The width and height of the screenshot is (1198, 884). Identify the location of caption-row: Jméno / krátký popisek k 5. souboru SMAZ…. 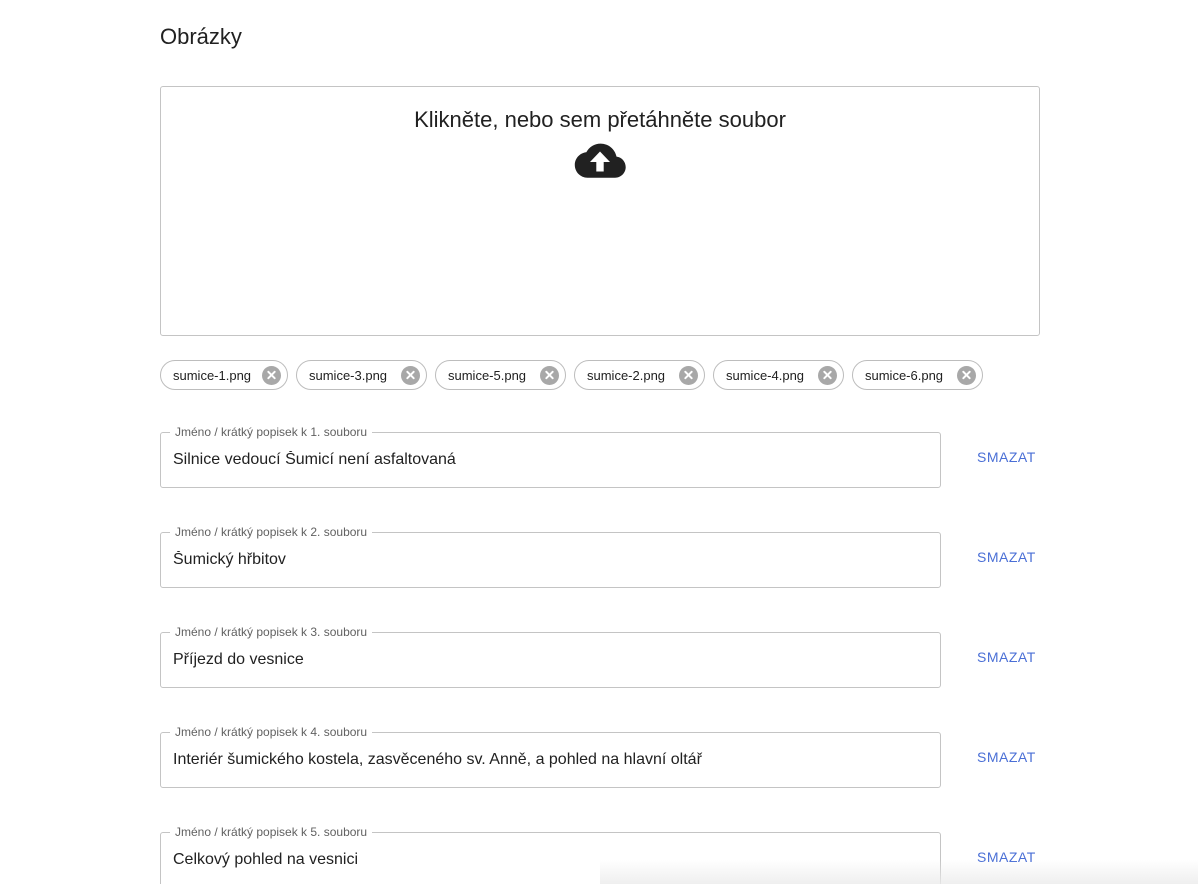
(600, 854).